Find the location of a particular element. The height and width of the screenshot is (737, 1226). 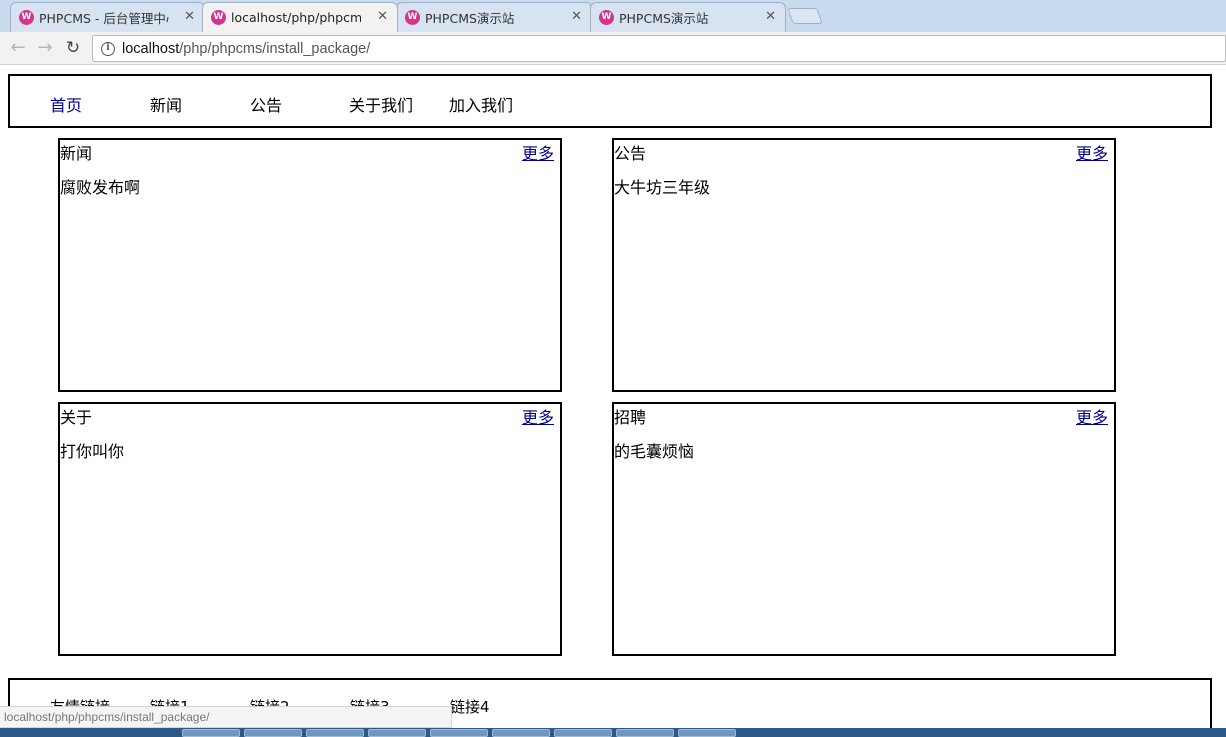

info-icon: i is located at coordinates (108, 48).